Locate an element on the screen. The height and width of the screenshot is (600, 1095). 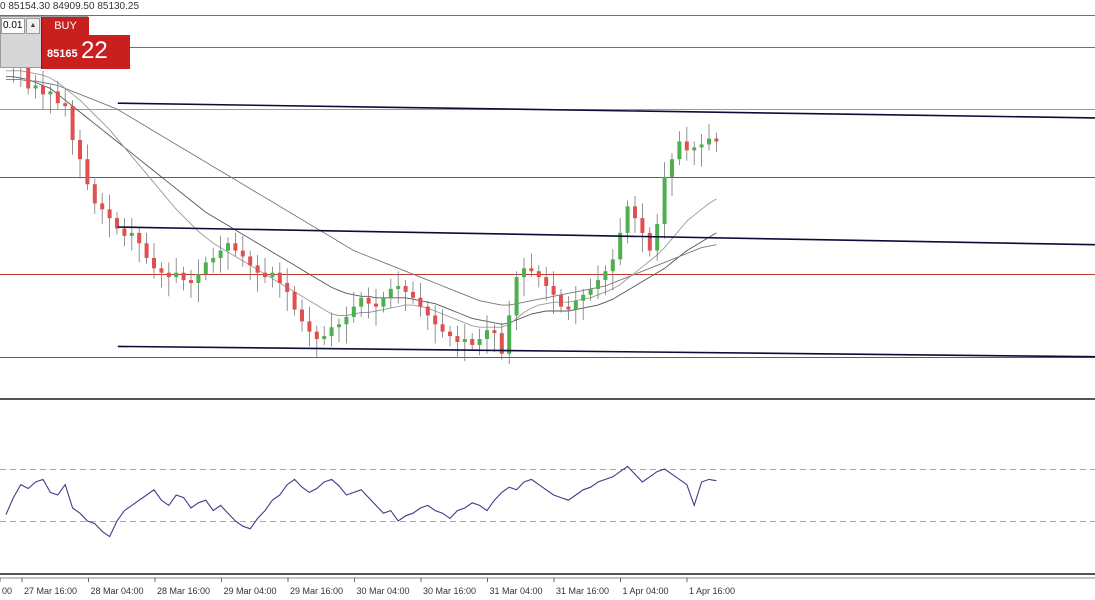
time-tick-label: 31 Mar 04:00 is located at coordinates (516, 591).